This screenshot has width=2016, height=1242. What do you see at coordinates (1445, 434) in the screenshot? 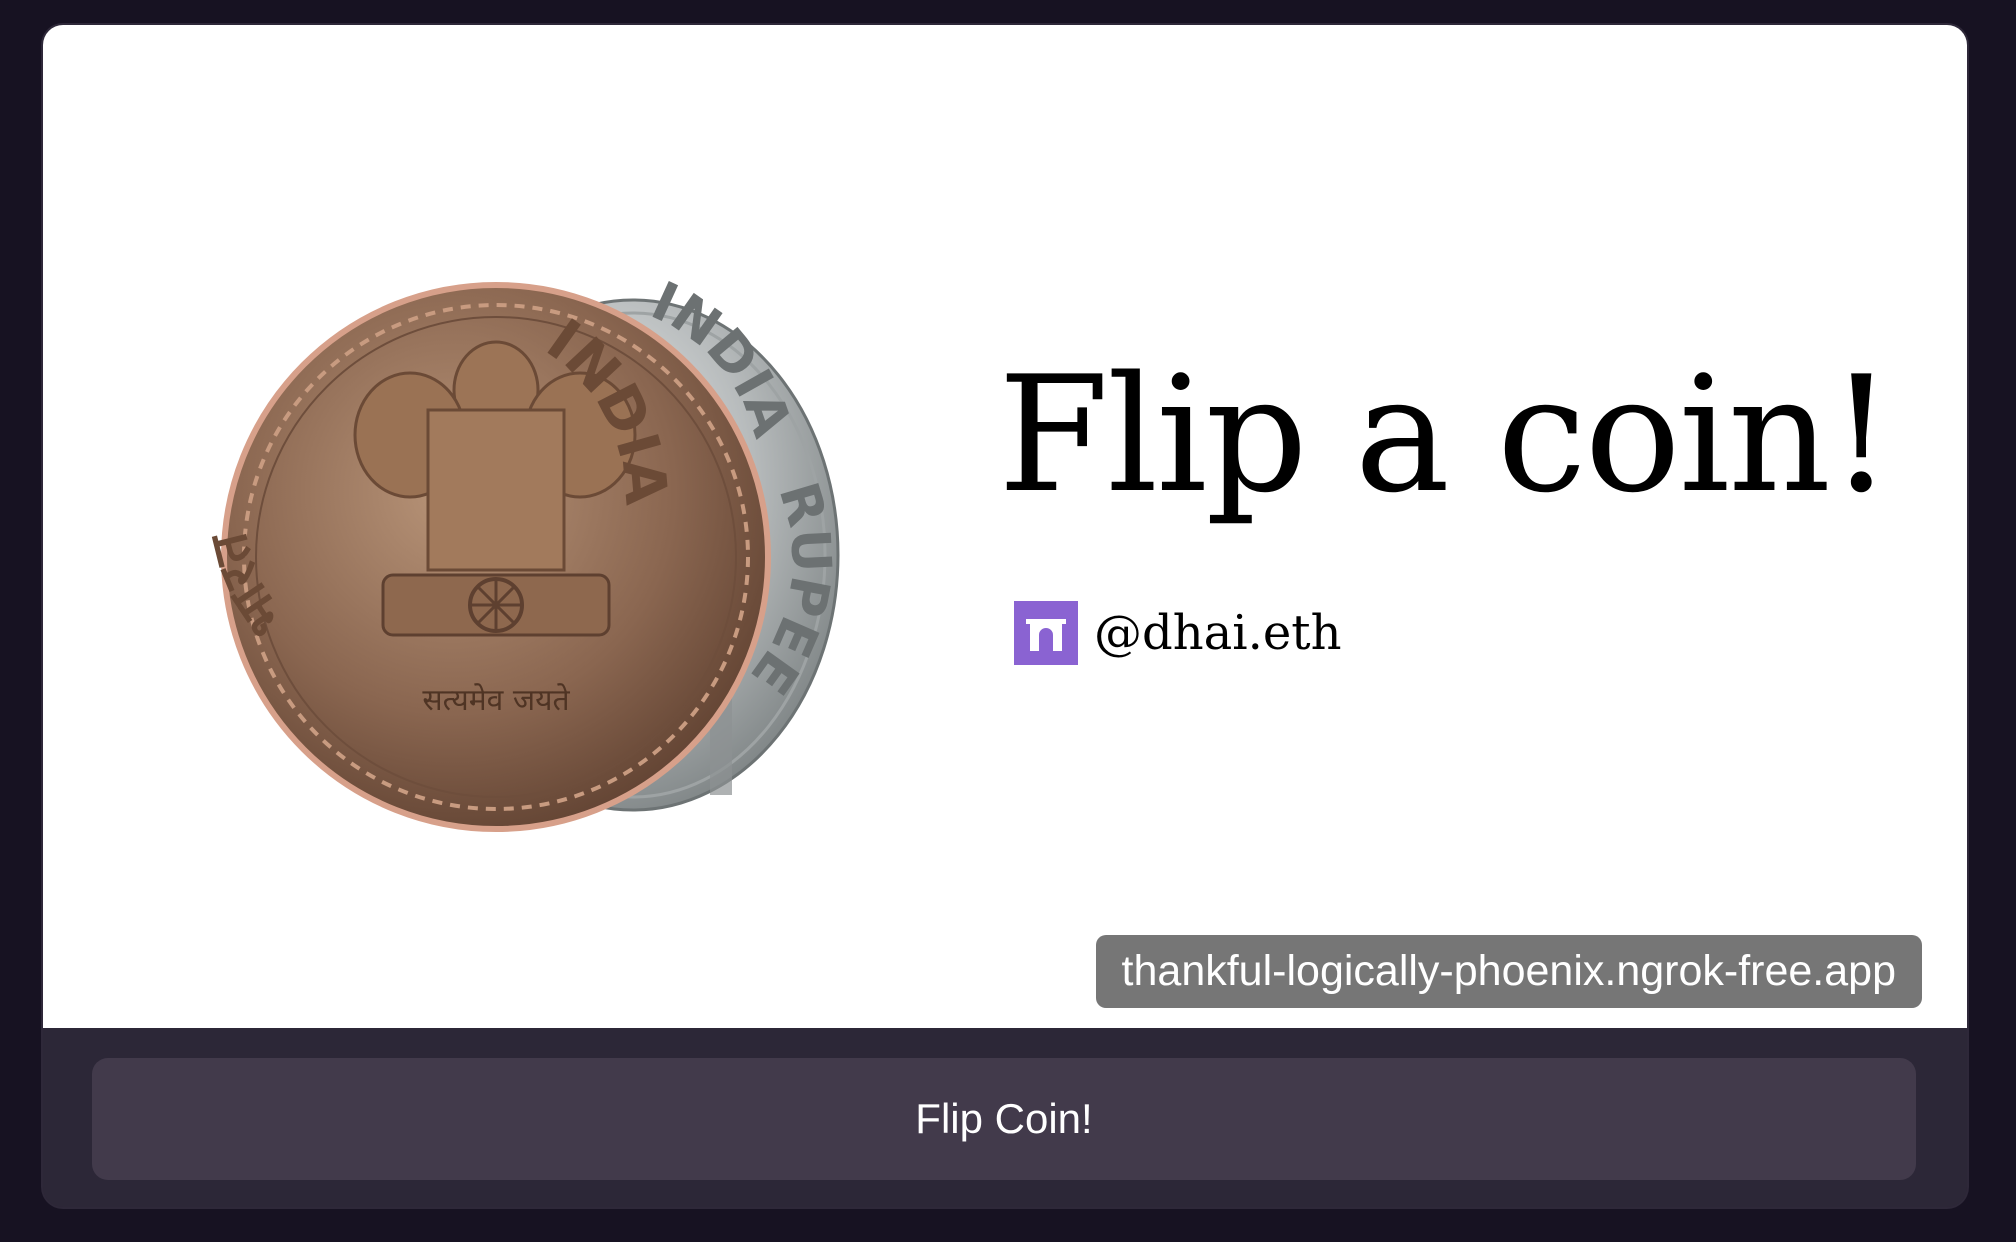
I see `frame-title: Flip a coin!` at bounding box center [1445, 434].